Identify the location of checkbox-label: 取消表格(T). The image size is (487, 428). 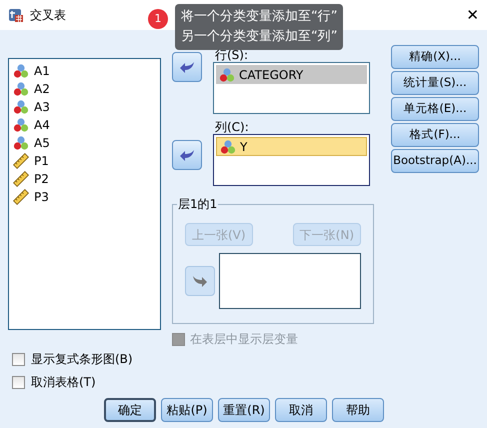
(63, 382).